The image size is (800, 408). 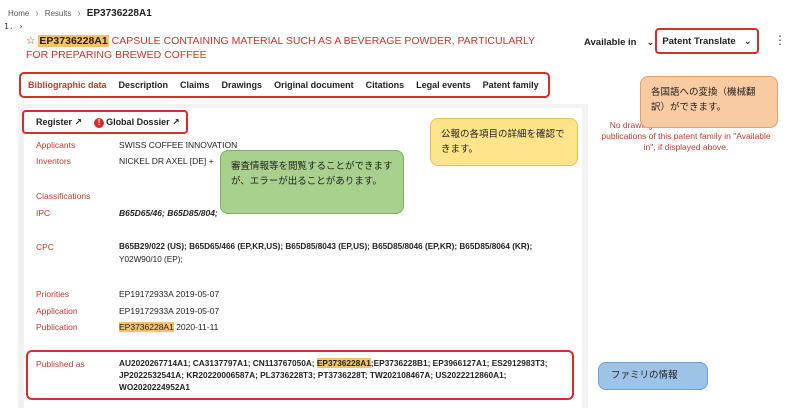 I want to click on priorities-value: EP19172933A 2019-05-07, so click(x=169, y=294).